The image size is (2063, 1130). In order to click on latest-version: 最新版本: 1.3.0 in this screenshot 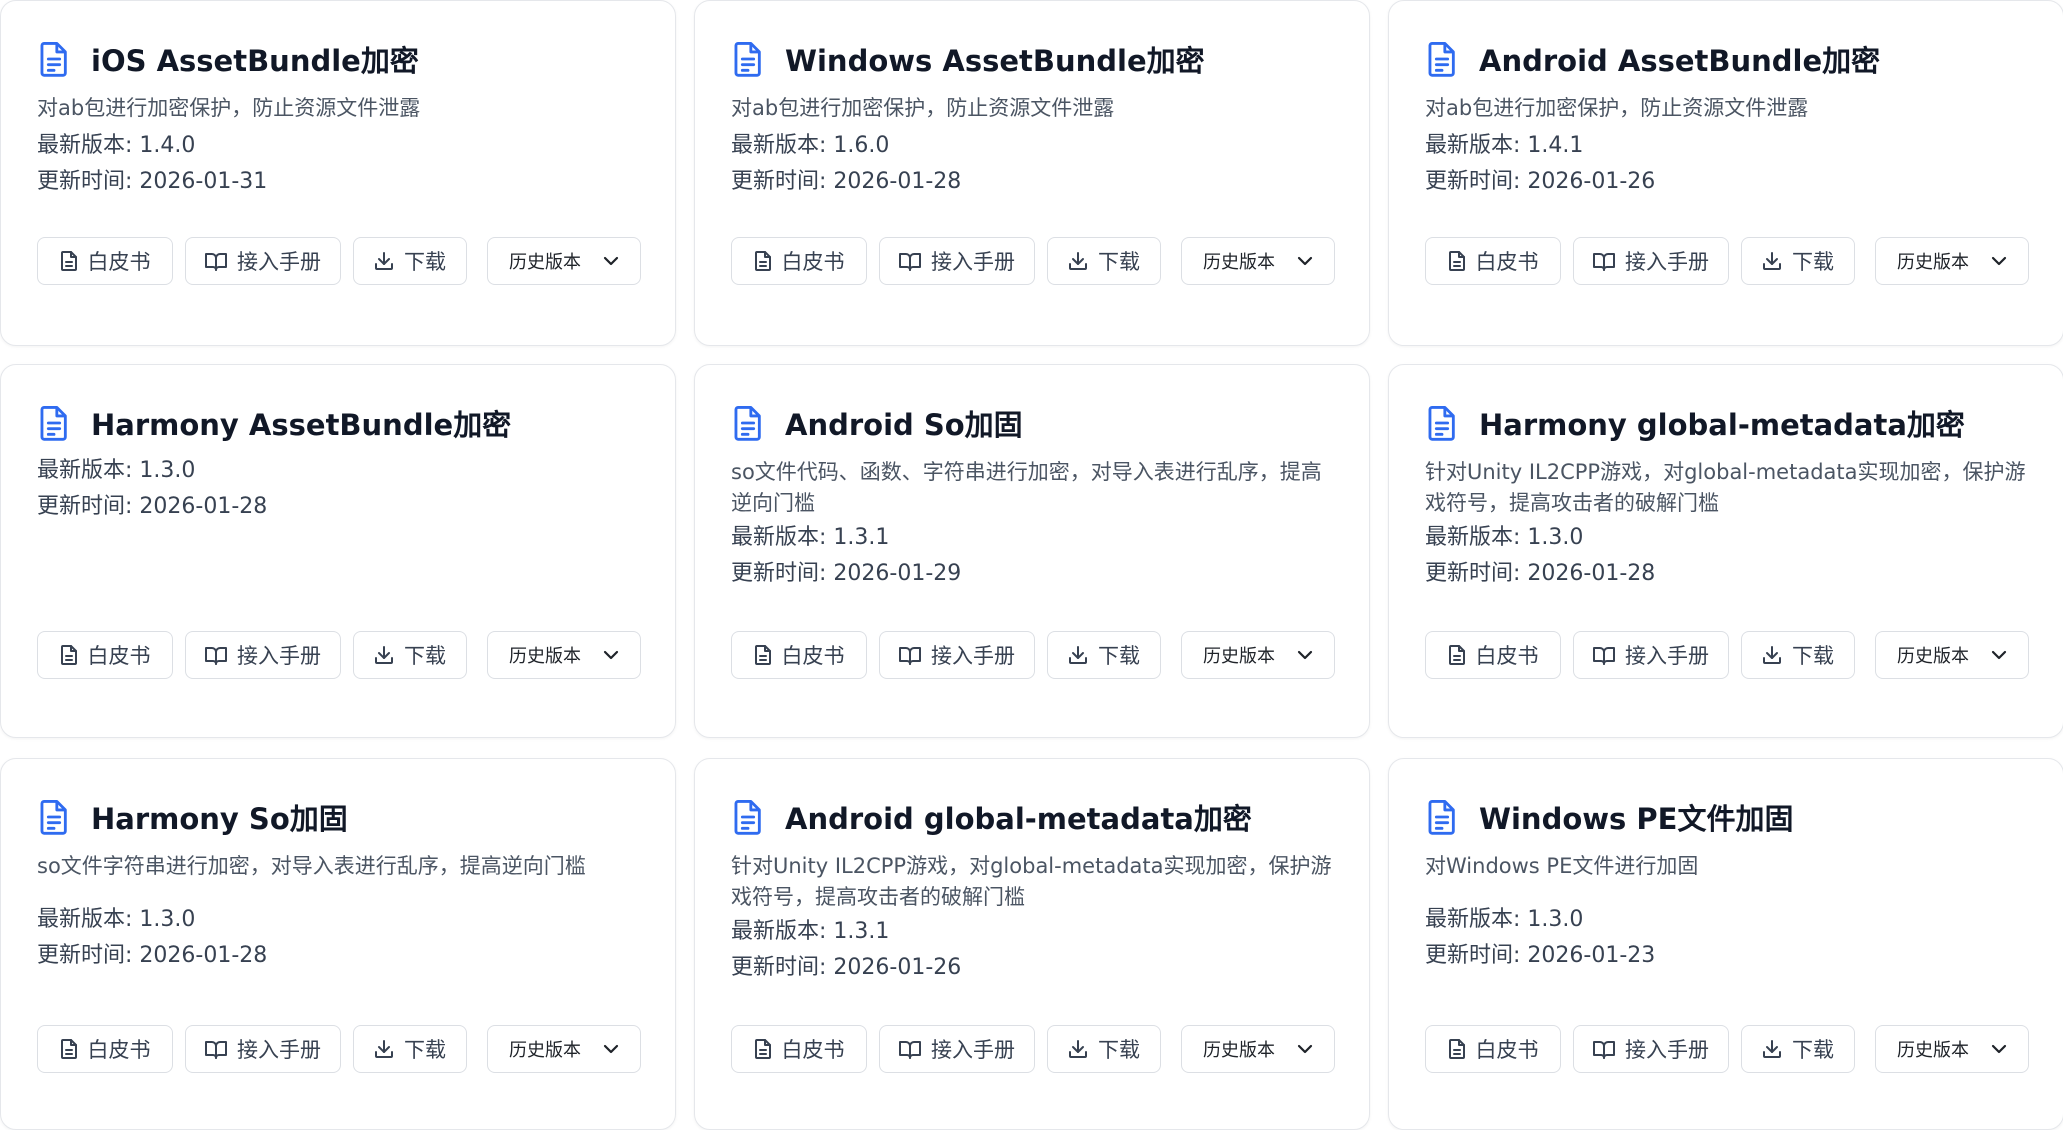, I will do `click(1504, 538)`.